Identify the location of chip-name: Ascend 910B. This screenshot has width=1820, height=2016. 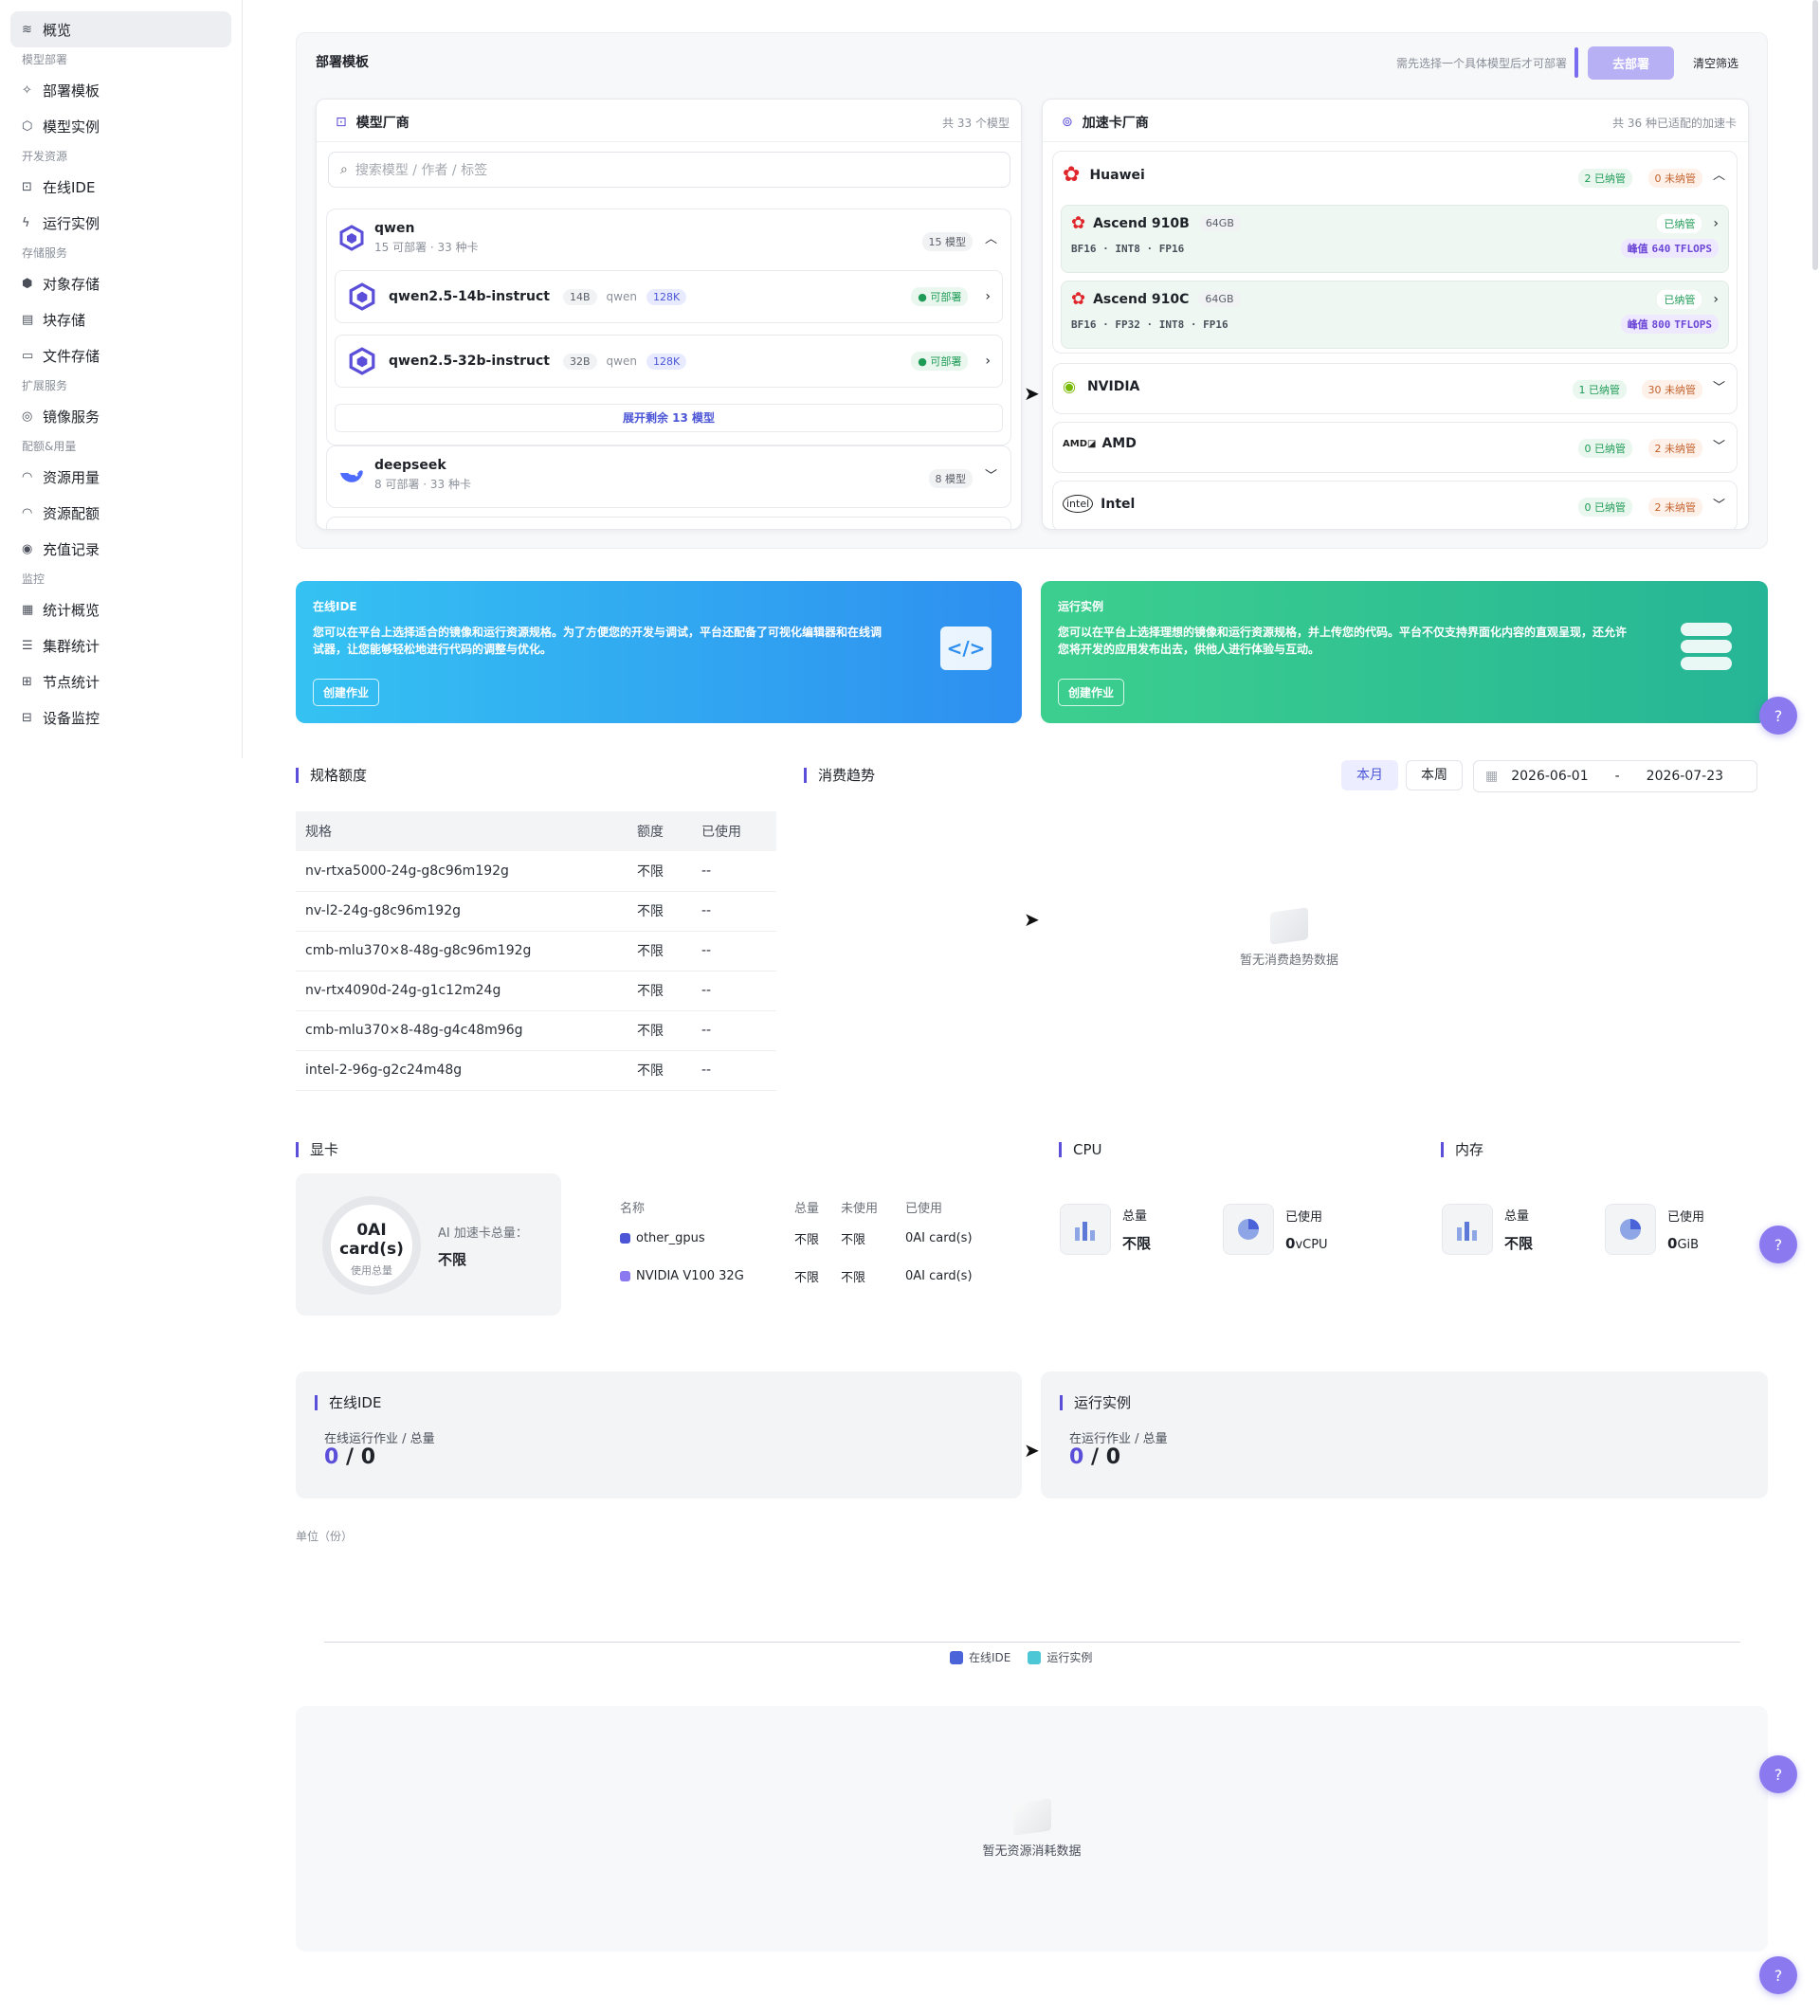
(1141, 223).